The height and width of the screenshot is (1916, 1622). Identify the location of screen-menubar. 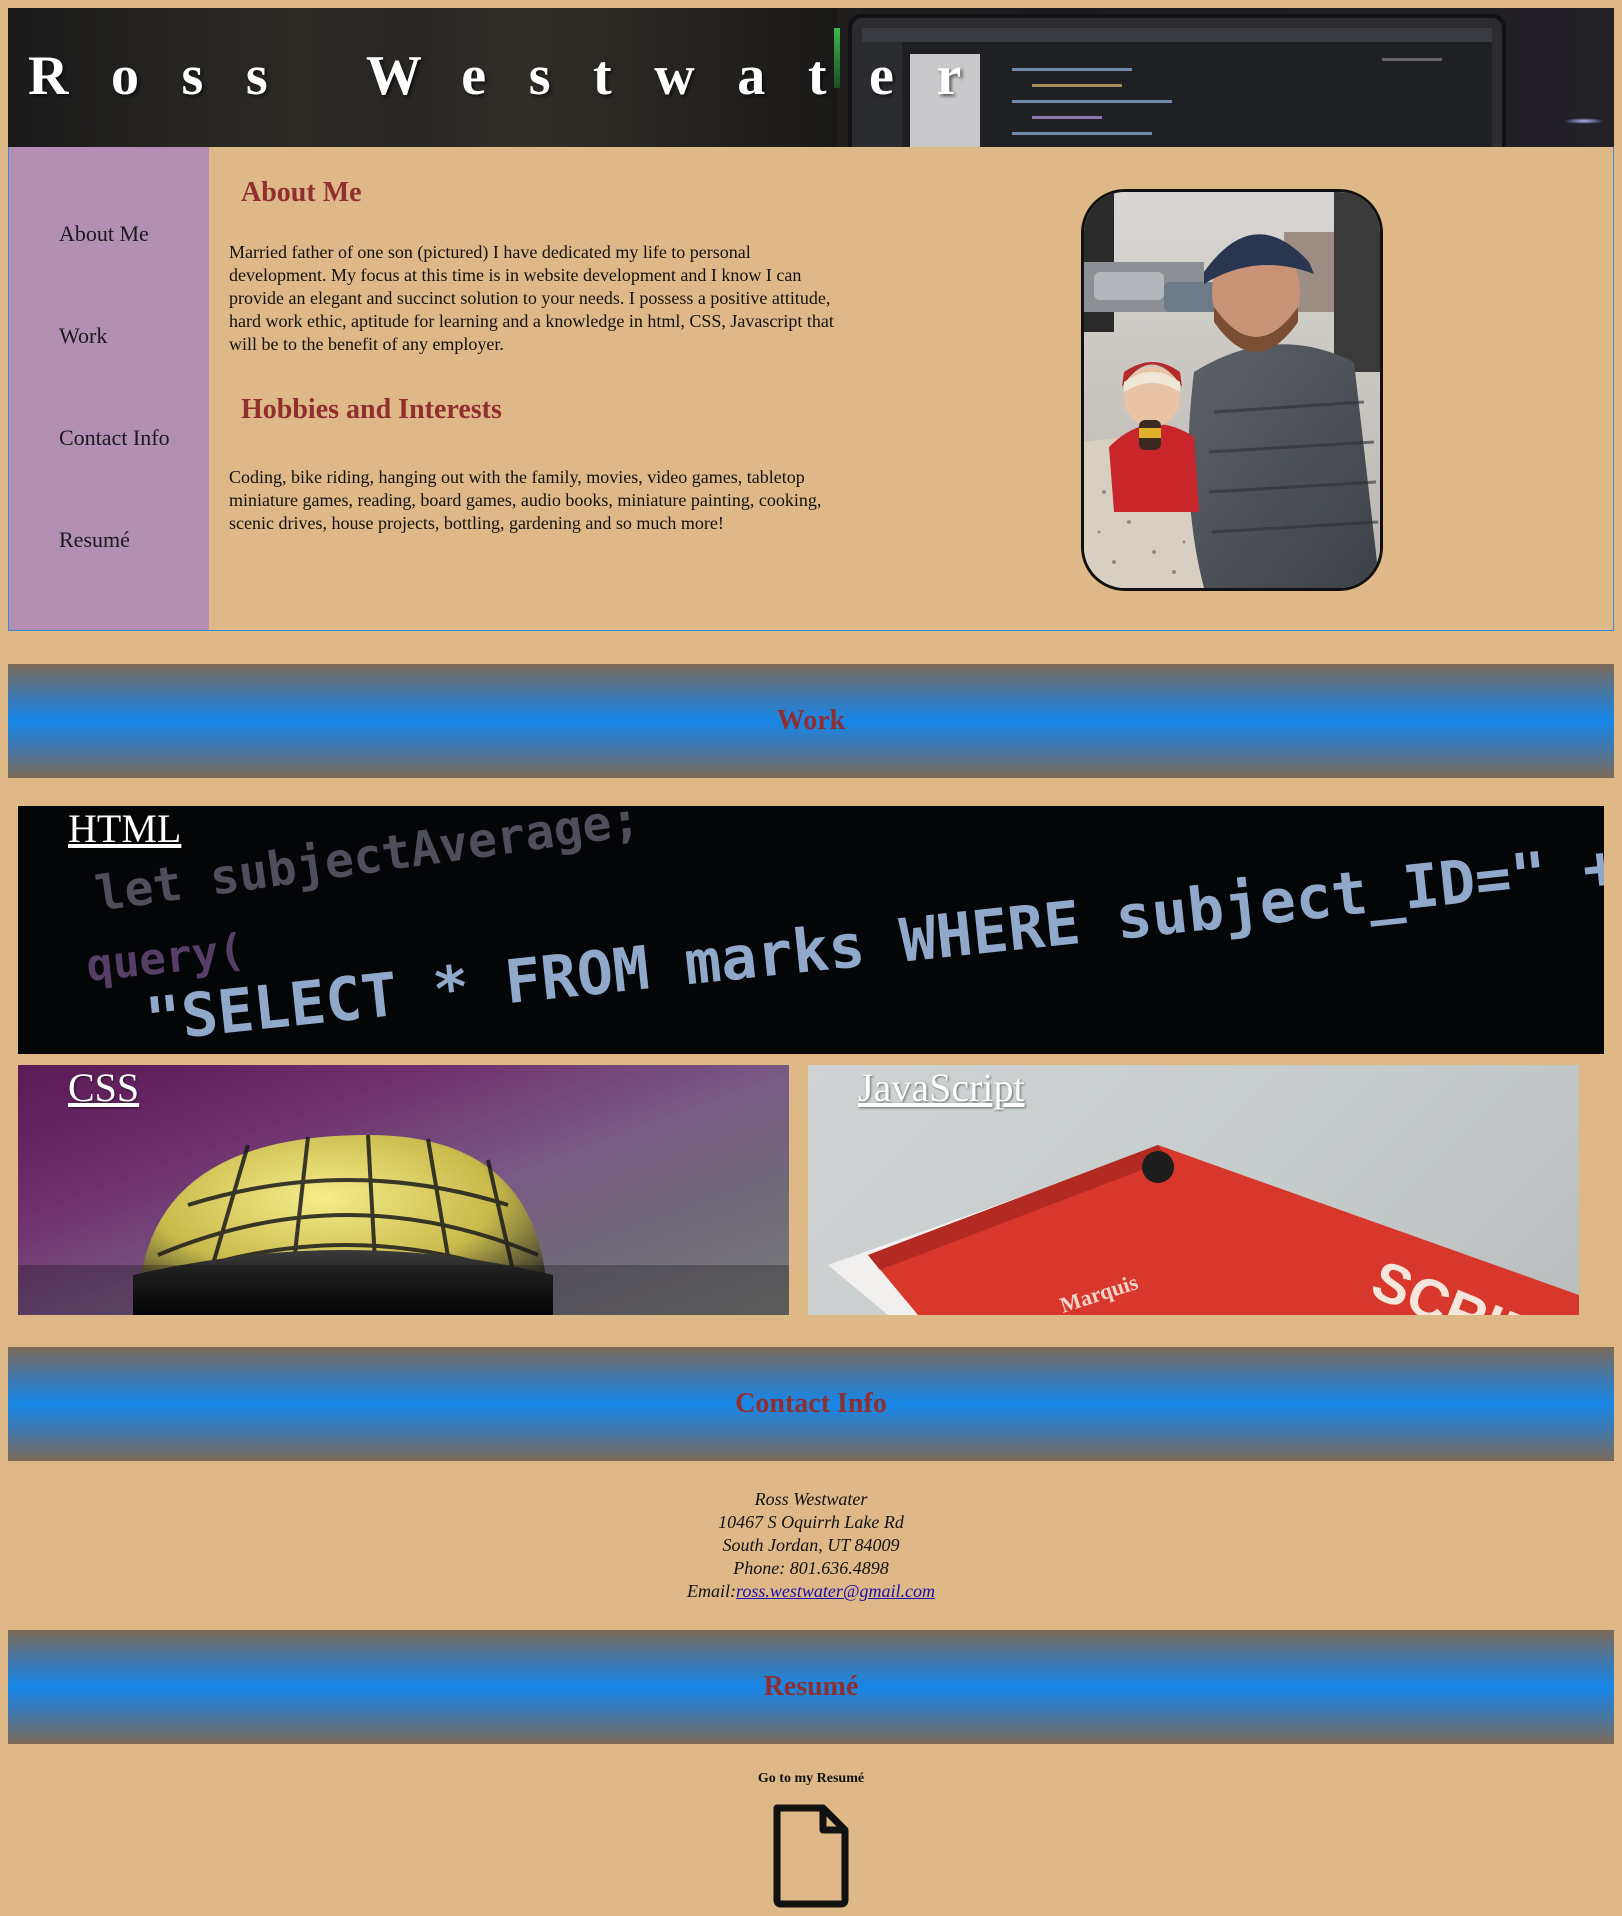
(1177, 35).